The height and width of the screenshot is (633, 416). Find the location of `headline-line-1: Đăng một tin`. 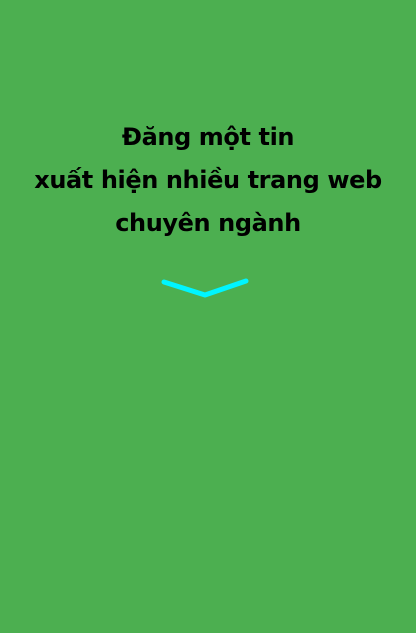

headline-line-1: Đăng một tin is located at coordinates (208, 137).